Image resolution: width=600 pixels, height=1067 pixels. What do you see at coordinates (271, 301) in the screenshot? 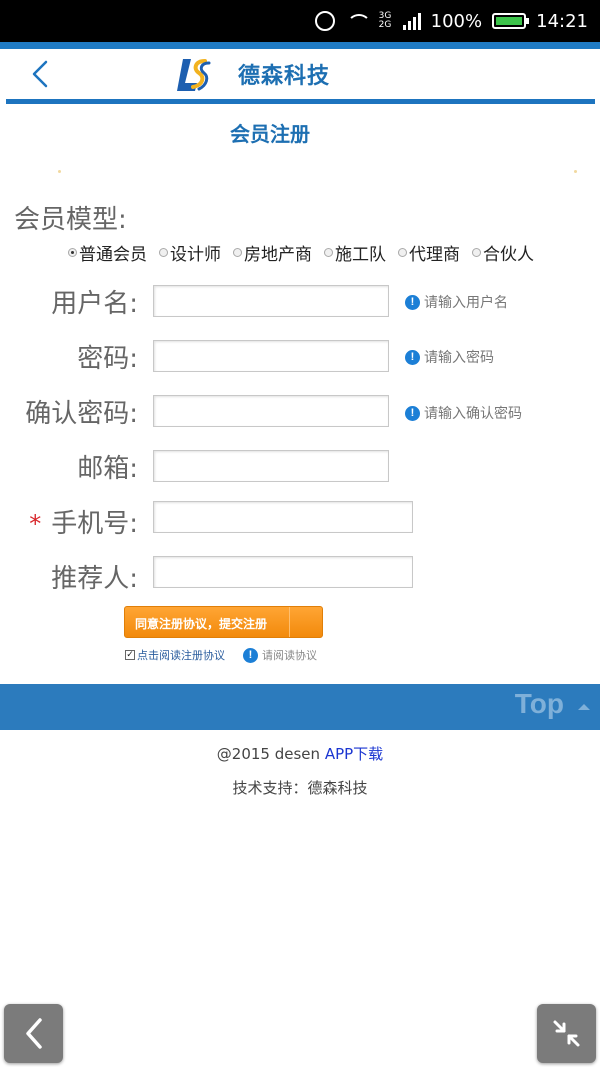
I see `username-input` at bounding box center [271, 301].